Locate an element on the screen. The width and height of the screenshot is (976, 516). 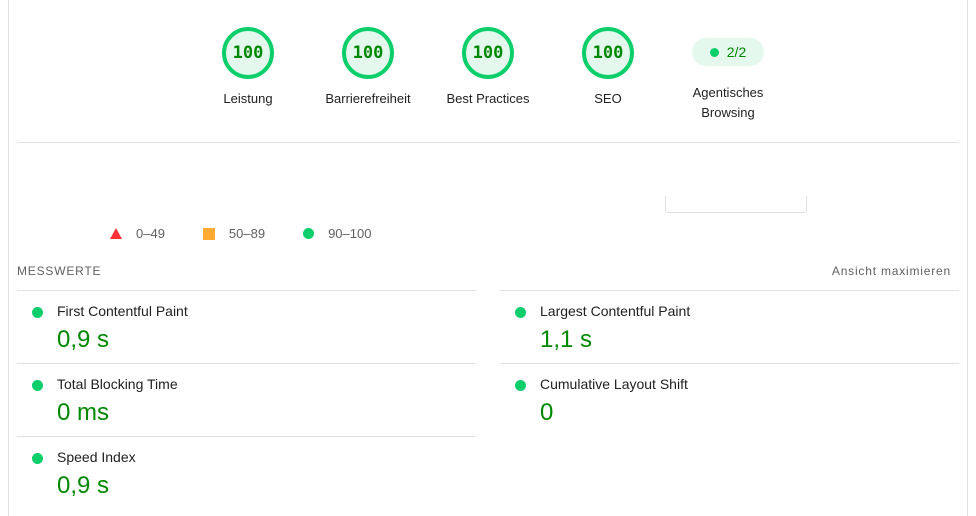
legend-average-range: 50–89 is located at coordinates (247, 233).